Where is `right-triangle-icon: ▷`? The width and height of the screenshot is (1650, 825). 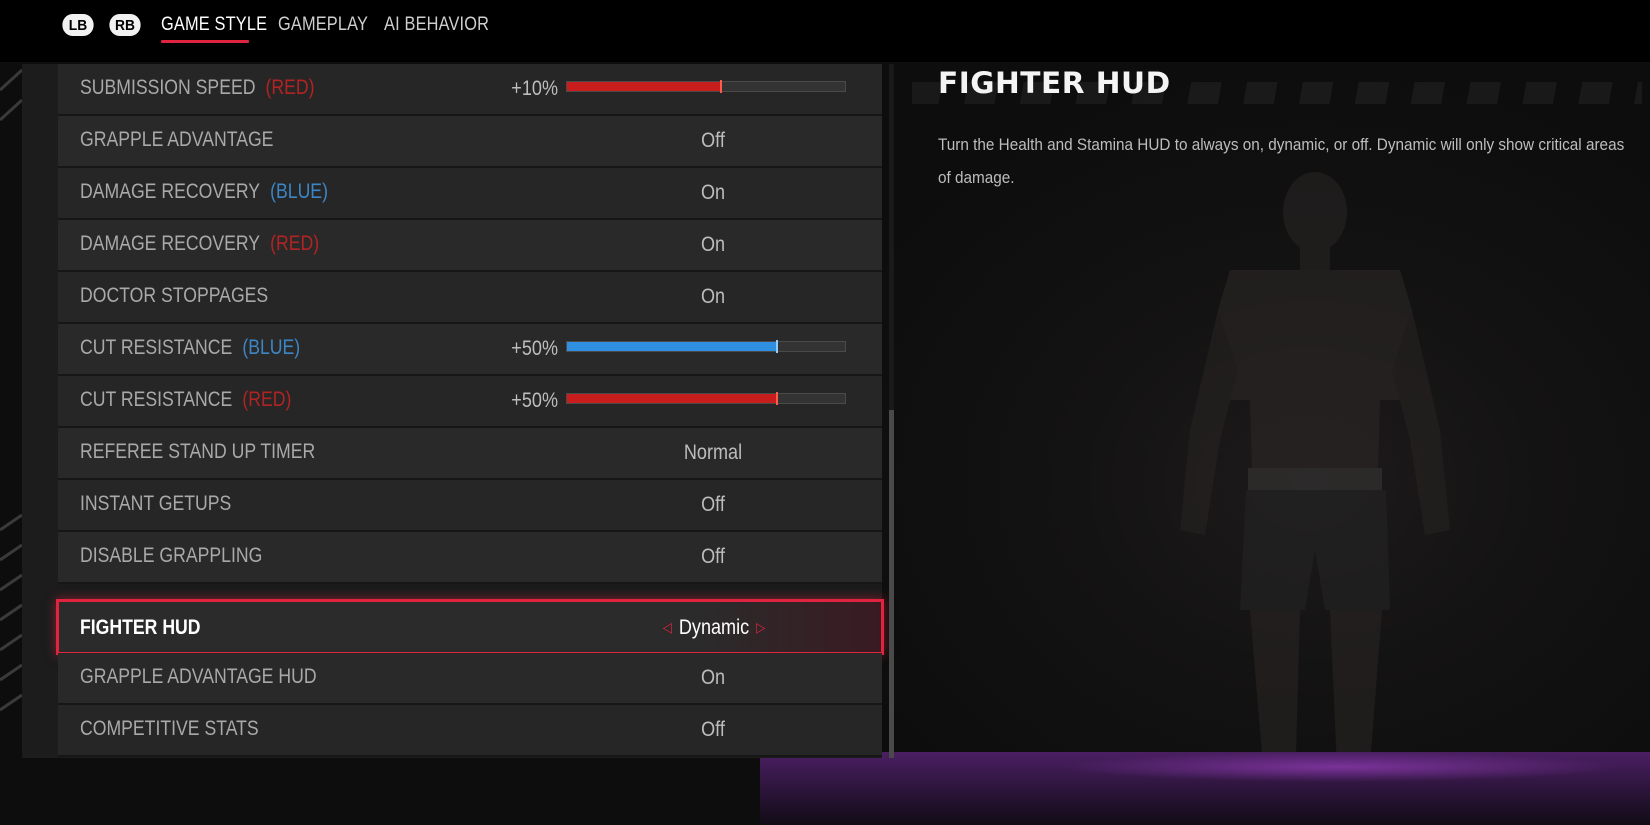
right-triangle-icon: ▷ is located at coordinates (760, 627).